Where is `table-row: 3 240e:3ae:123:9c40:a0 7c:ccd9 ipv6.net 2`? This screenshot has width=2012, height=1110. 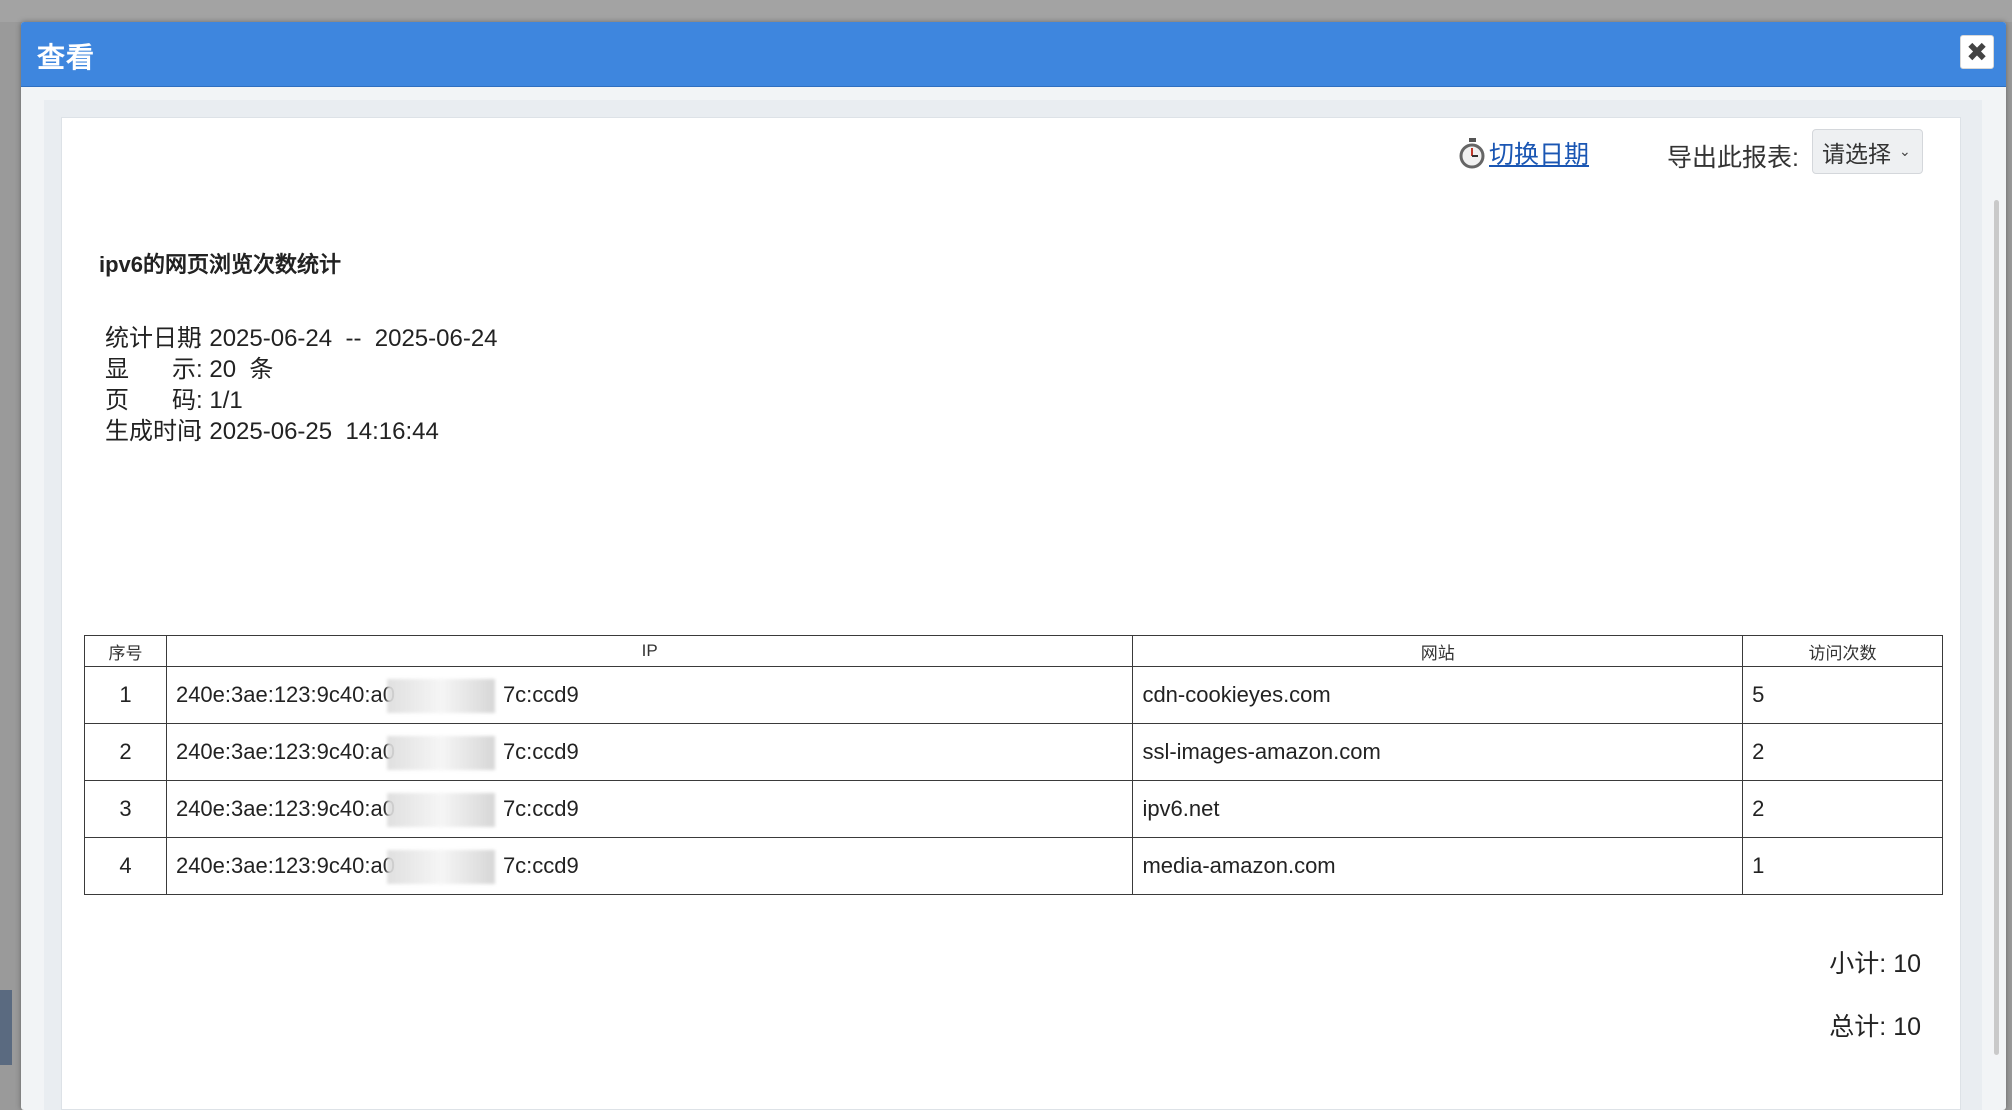 table-row: 3 240e:3ae:123:9c40:a0 7c:ccd9 ipv6.net 2 is located at coordinates (1013, 809).